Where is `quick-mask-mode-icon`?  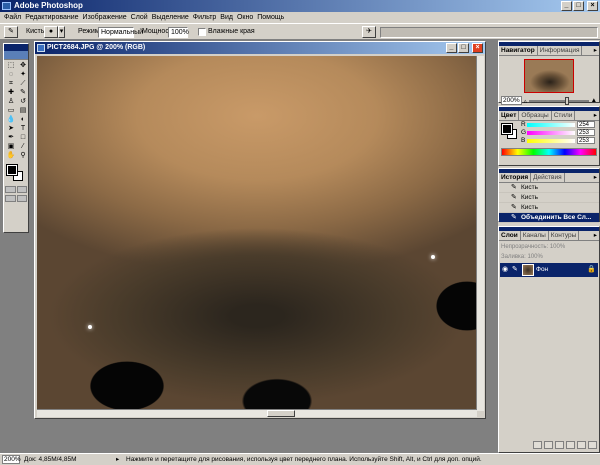
quick-mask-mode-icon is located at coordinates (21, 189).